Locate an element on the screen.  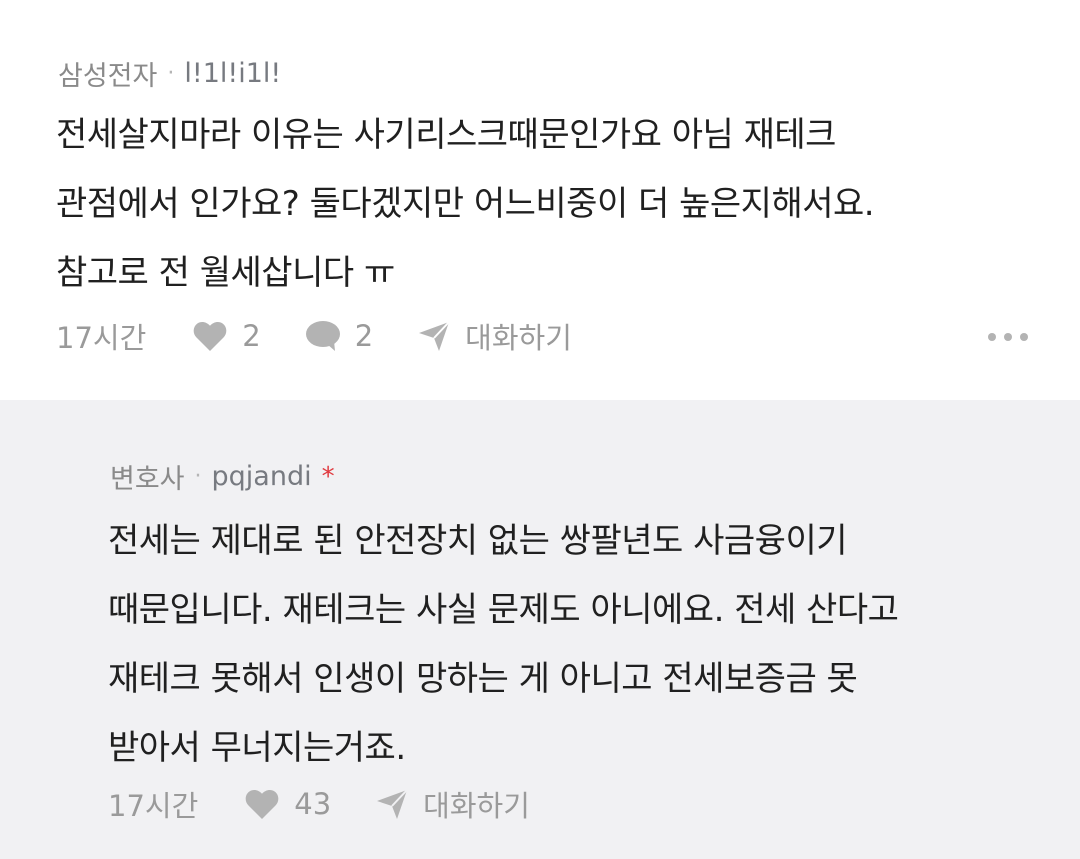
reply-button: 2 is located at coordinates (339, 336).